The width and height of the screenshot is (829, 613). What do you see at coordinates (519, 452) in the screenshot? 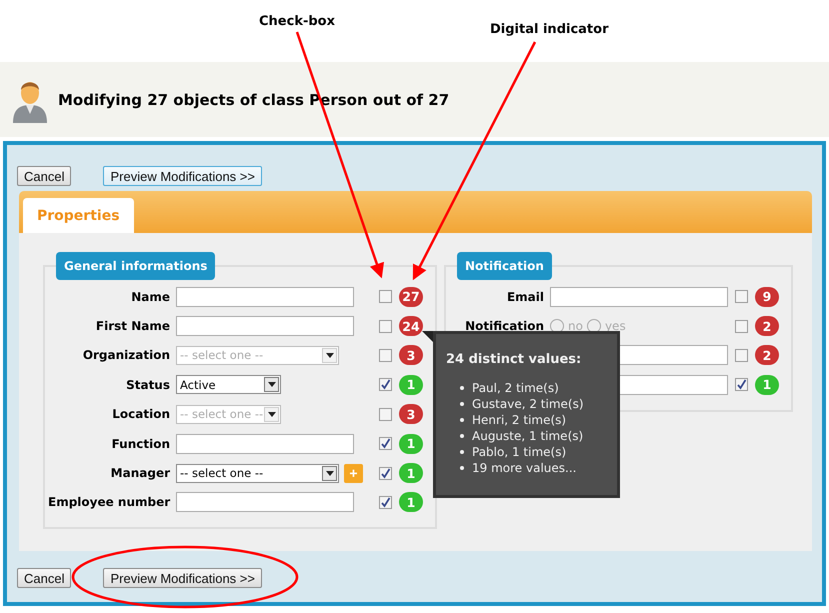
I see `tooltip-item: Pablo, 1 time(s)` at bounding box center [519, 452].